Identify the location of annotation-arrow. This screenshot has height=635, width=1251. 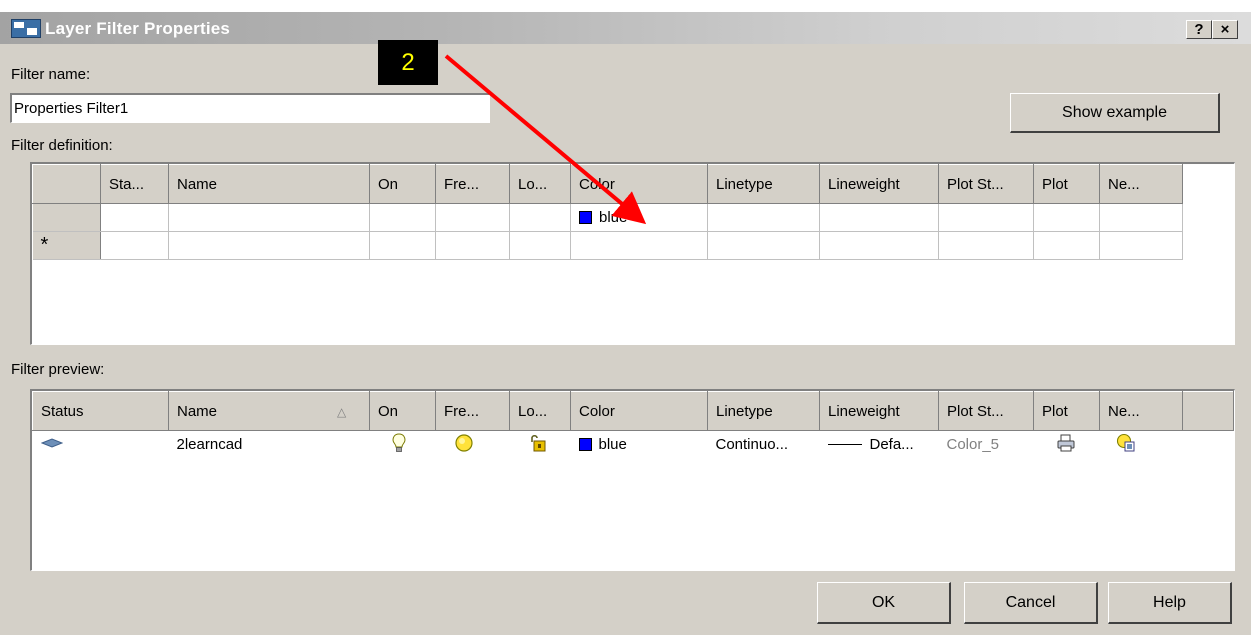
(545, 139).